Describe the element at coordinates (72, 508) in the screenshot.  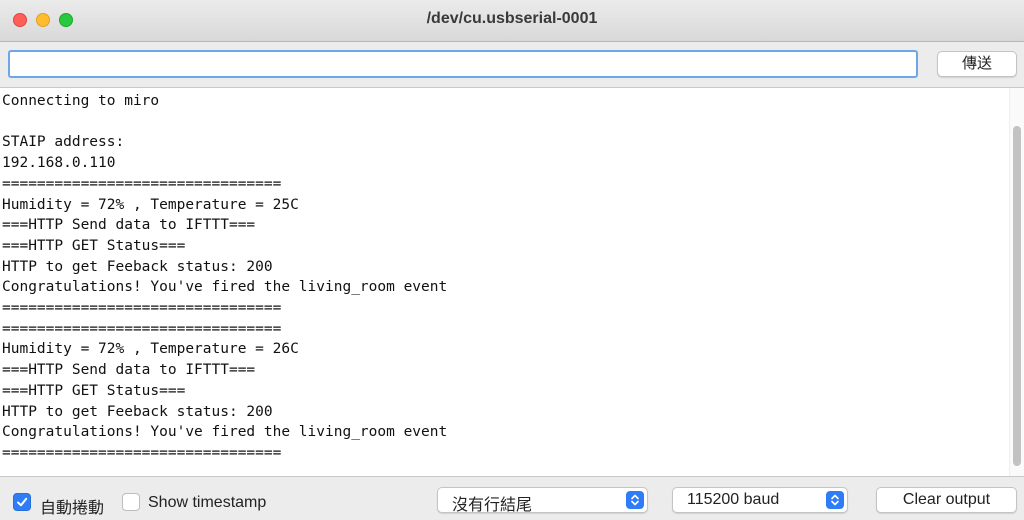
I see `autoscroll-label: 自動捲動` at that location.